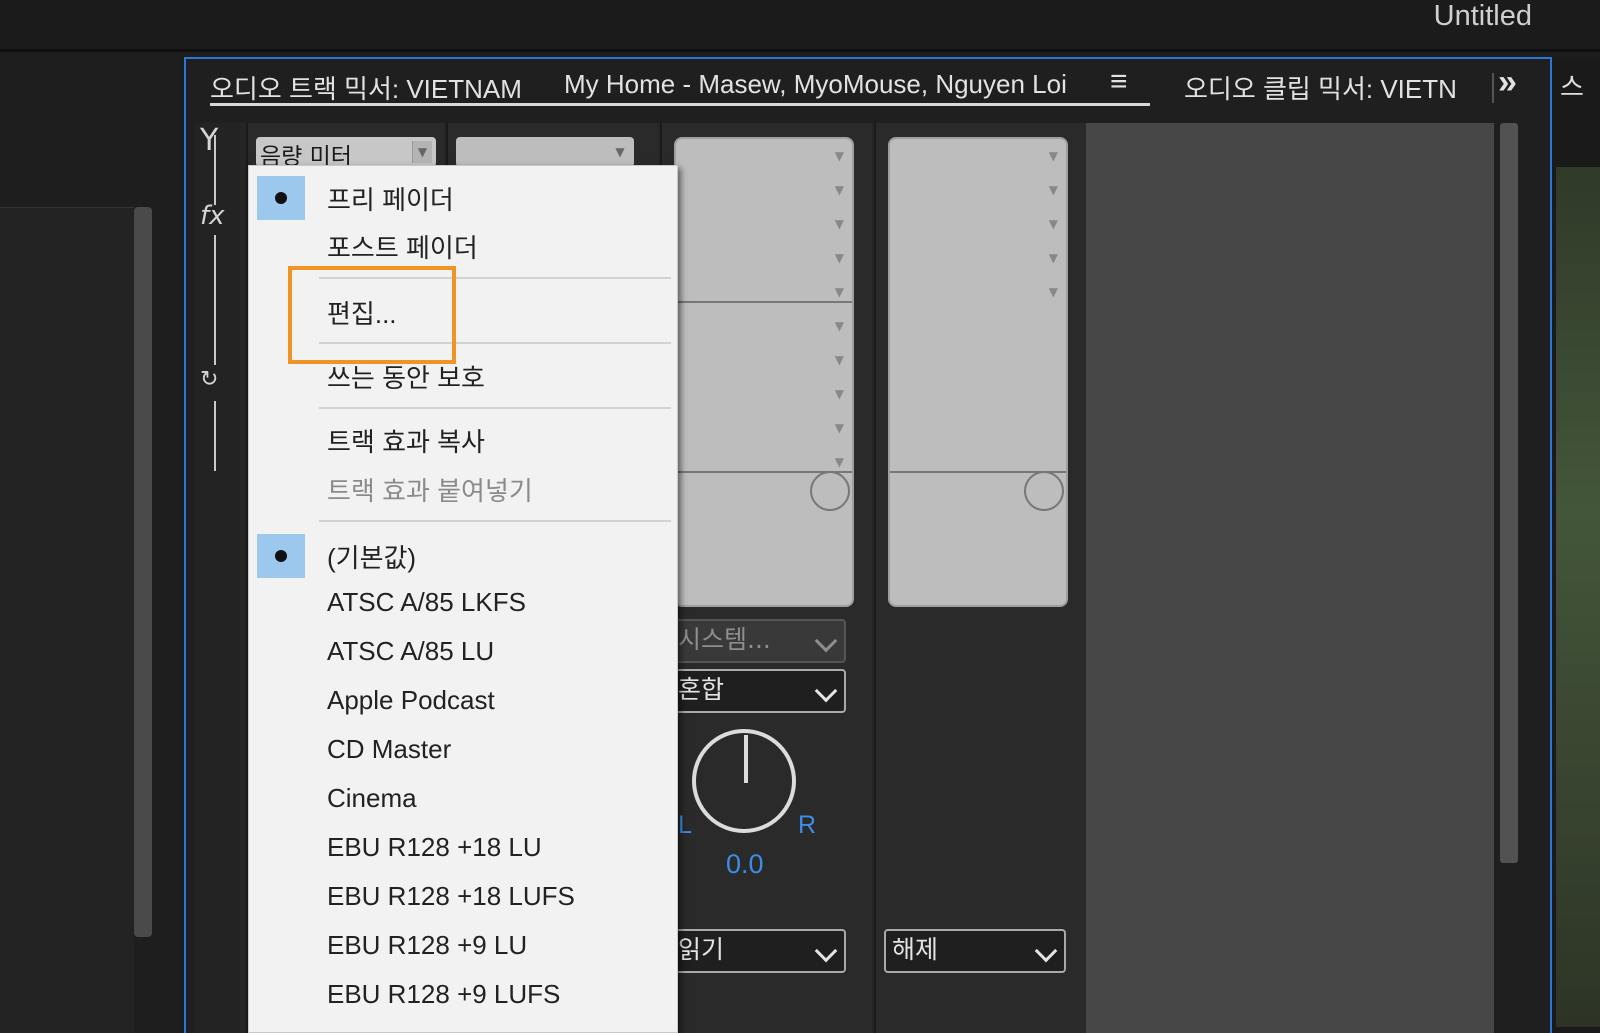  What do you see at coordinates (815, 84) in the screenshot?
I see `tab-sequence-name: My Home - Masew, MyoMouse, Nguyen Loi` at bounding box center [815, 84].